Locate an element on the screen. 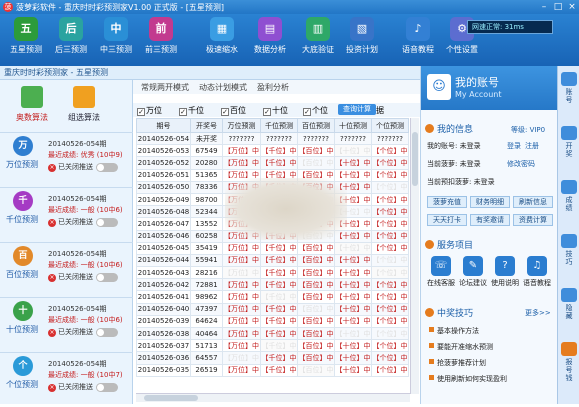 The width and height of the screenshot is (579, 407). sidebar-hide: 隐藏 is located at coordinates (569, 311).